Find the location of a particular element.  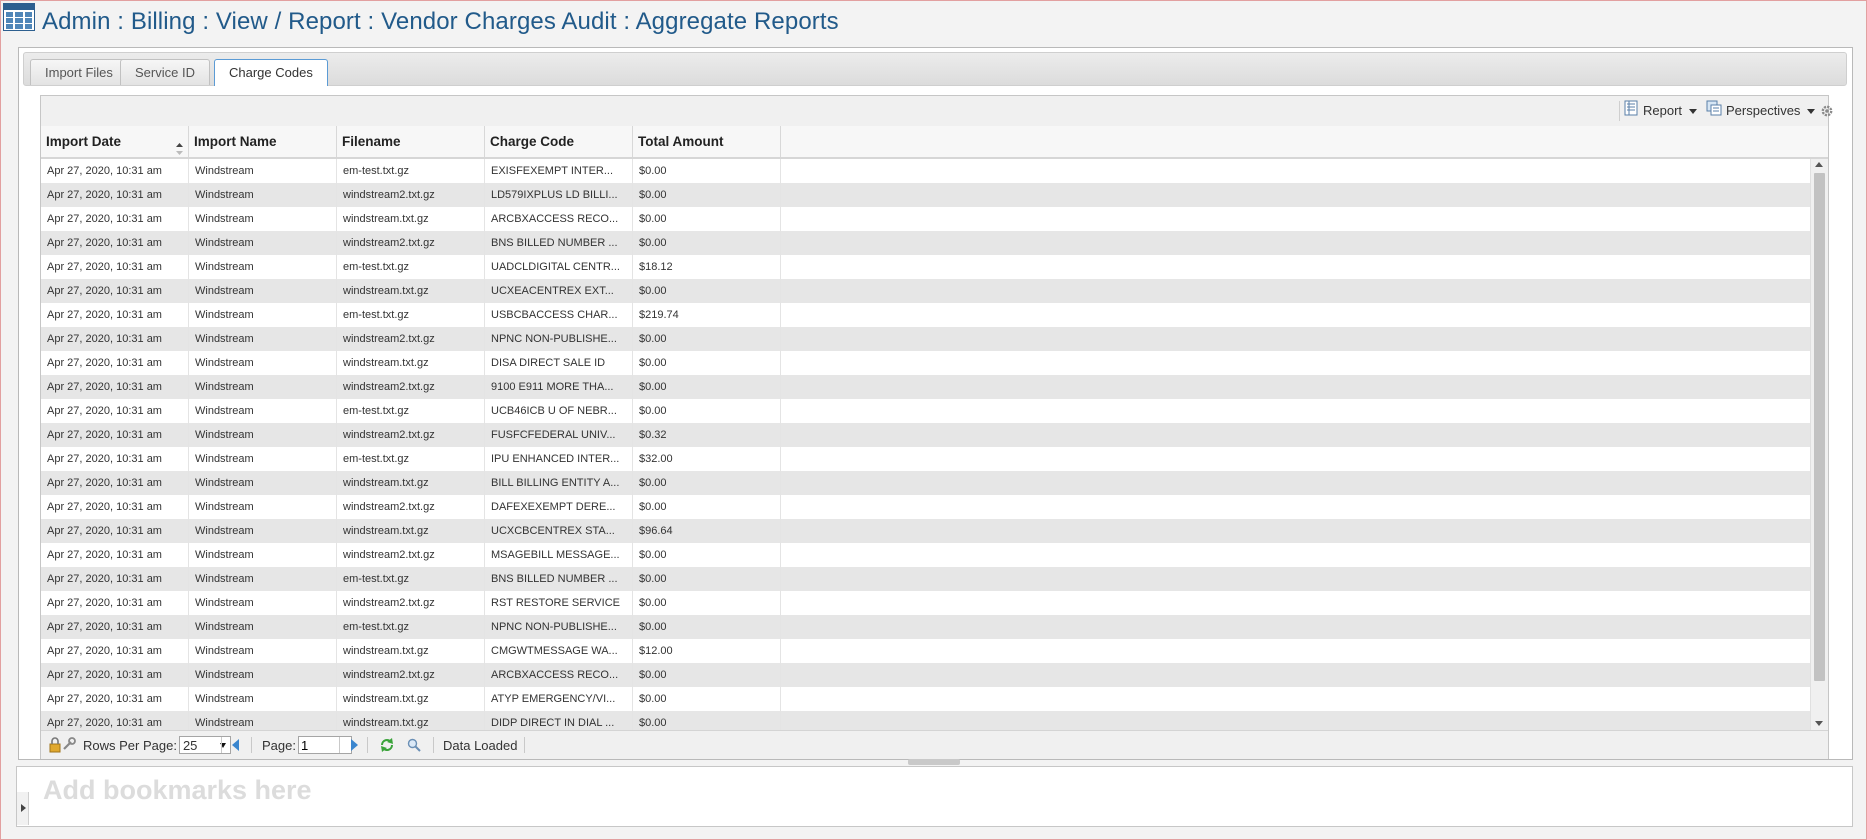

scroll-up-icon is located at coordinates (1819, 164).